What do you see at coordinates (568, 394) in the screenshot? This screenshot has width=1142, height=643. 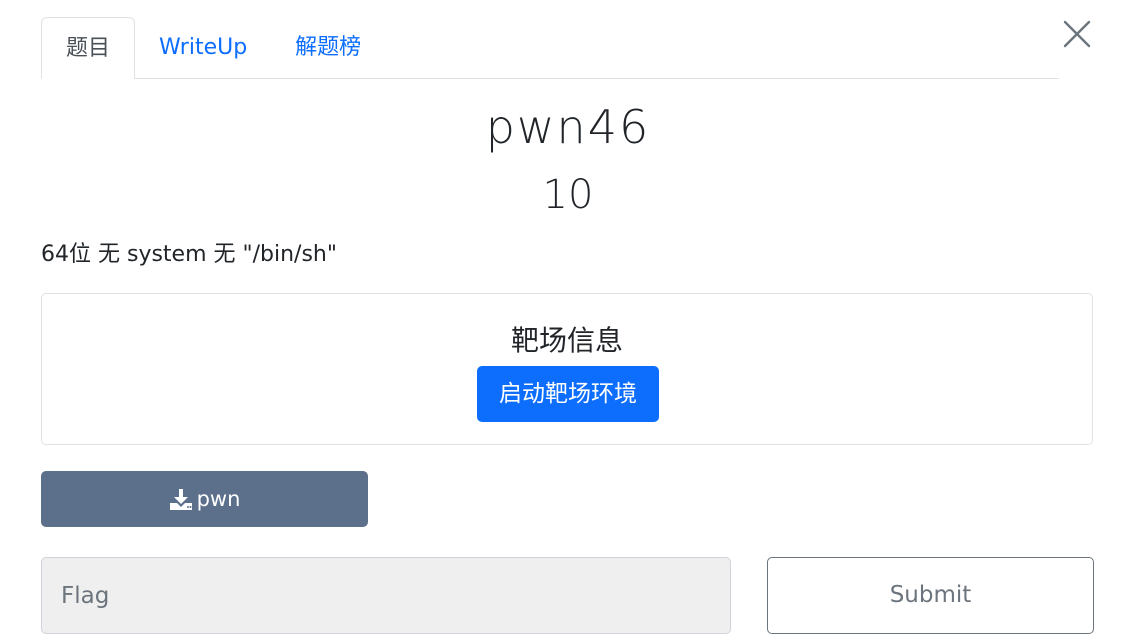 I see `start-range-button: 启动靶场环境` at bounding box center [568, 394].